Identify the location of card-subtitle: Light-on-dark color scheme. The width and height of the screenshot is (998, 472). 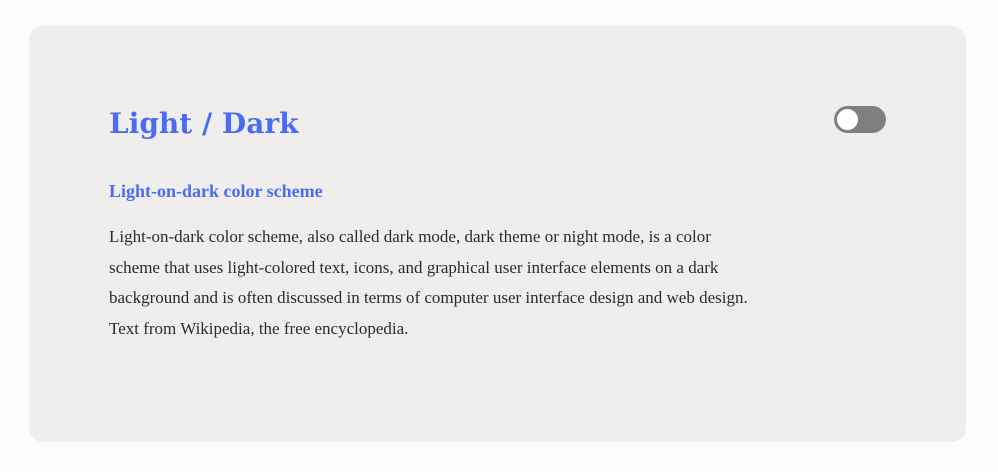
(216, 191).